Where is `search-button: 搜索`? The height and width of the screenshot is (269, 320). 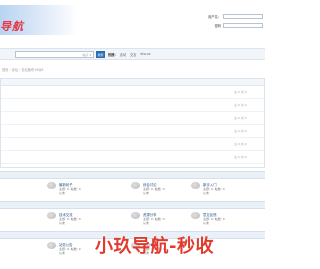
search-button: 搜索 is located at coordinates (100, 54).